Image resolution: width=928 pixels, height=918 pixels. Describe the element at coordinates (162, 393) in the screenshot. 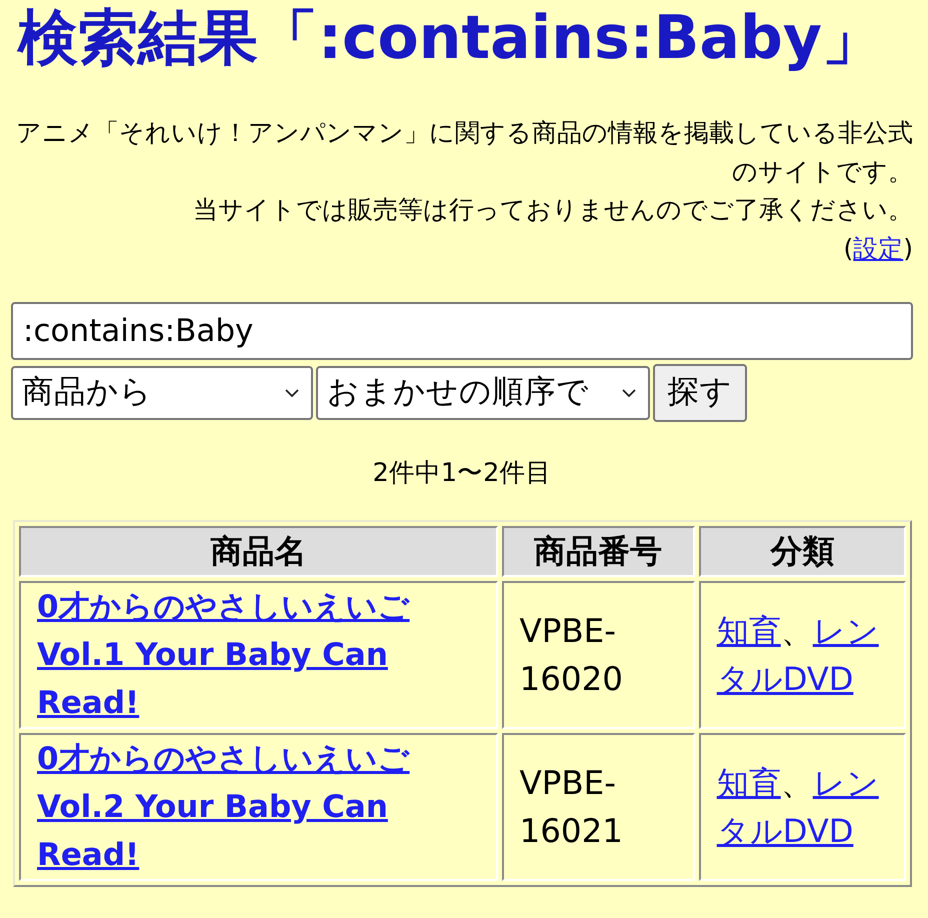

I see `search-scope-dropdown: 商品から` at that location.